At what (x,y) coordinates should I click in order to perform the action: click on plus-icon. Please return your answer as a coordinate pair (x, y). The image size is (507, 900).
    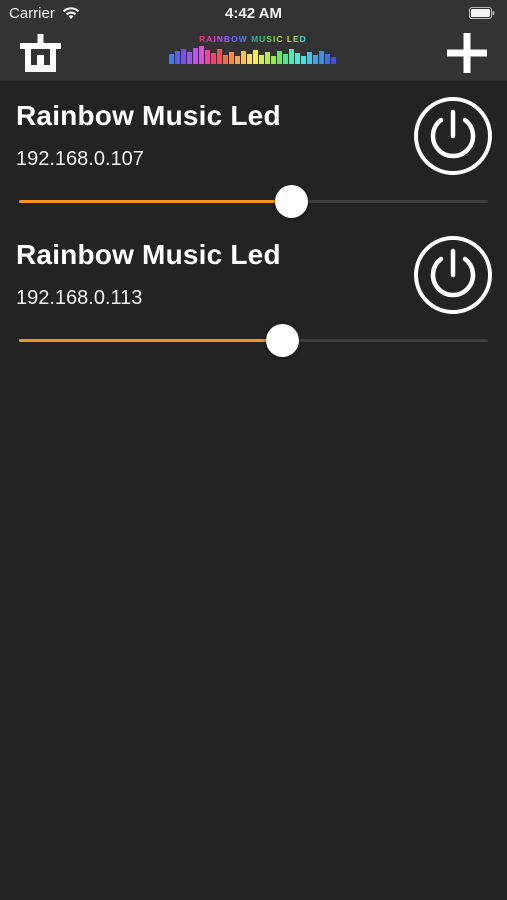
    Looking at the image, I should click on (467, 53).